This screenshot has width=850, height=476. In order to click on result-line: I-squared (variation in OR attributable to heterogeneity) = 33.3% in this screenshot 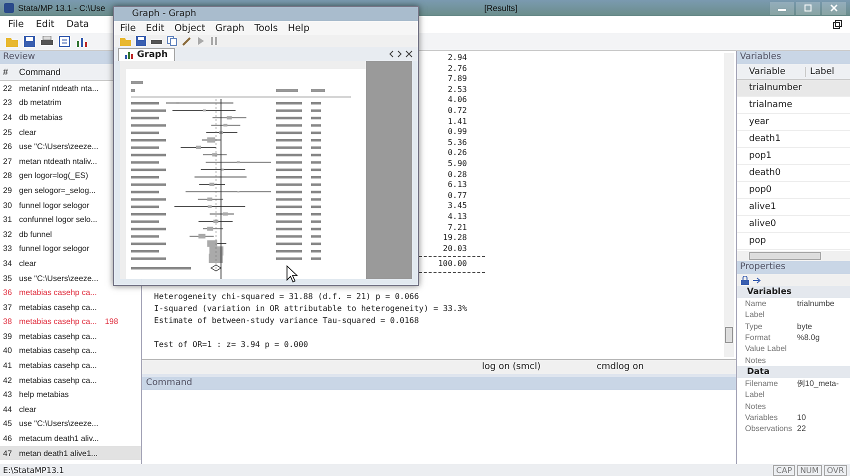, I will do `click(311, 308)`.